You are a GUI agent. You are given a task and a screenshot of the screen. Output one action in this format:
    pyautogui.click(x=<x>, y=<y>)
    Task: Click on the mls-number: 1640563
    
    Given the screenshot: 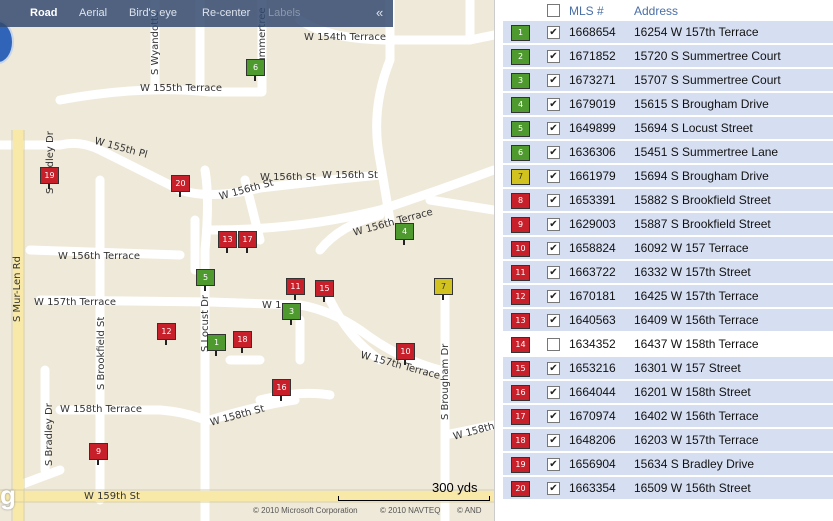 What is the action you would take?
    pyautogui.click(x=592, y=320)
    